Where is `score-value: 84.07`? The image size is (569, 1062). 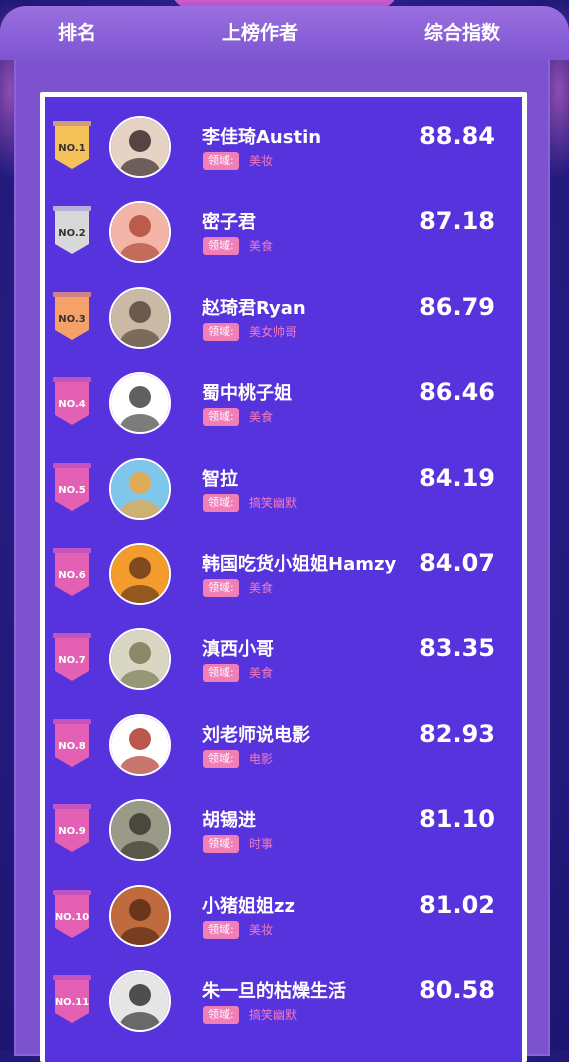 score-value: 84.07 is located at coordinates (457, 563).